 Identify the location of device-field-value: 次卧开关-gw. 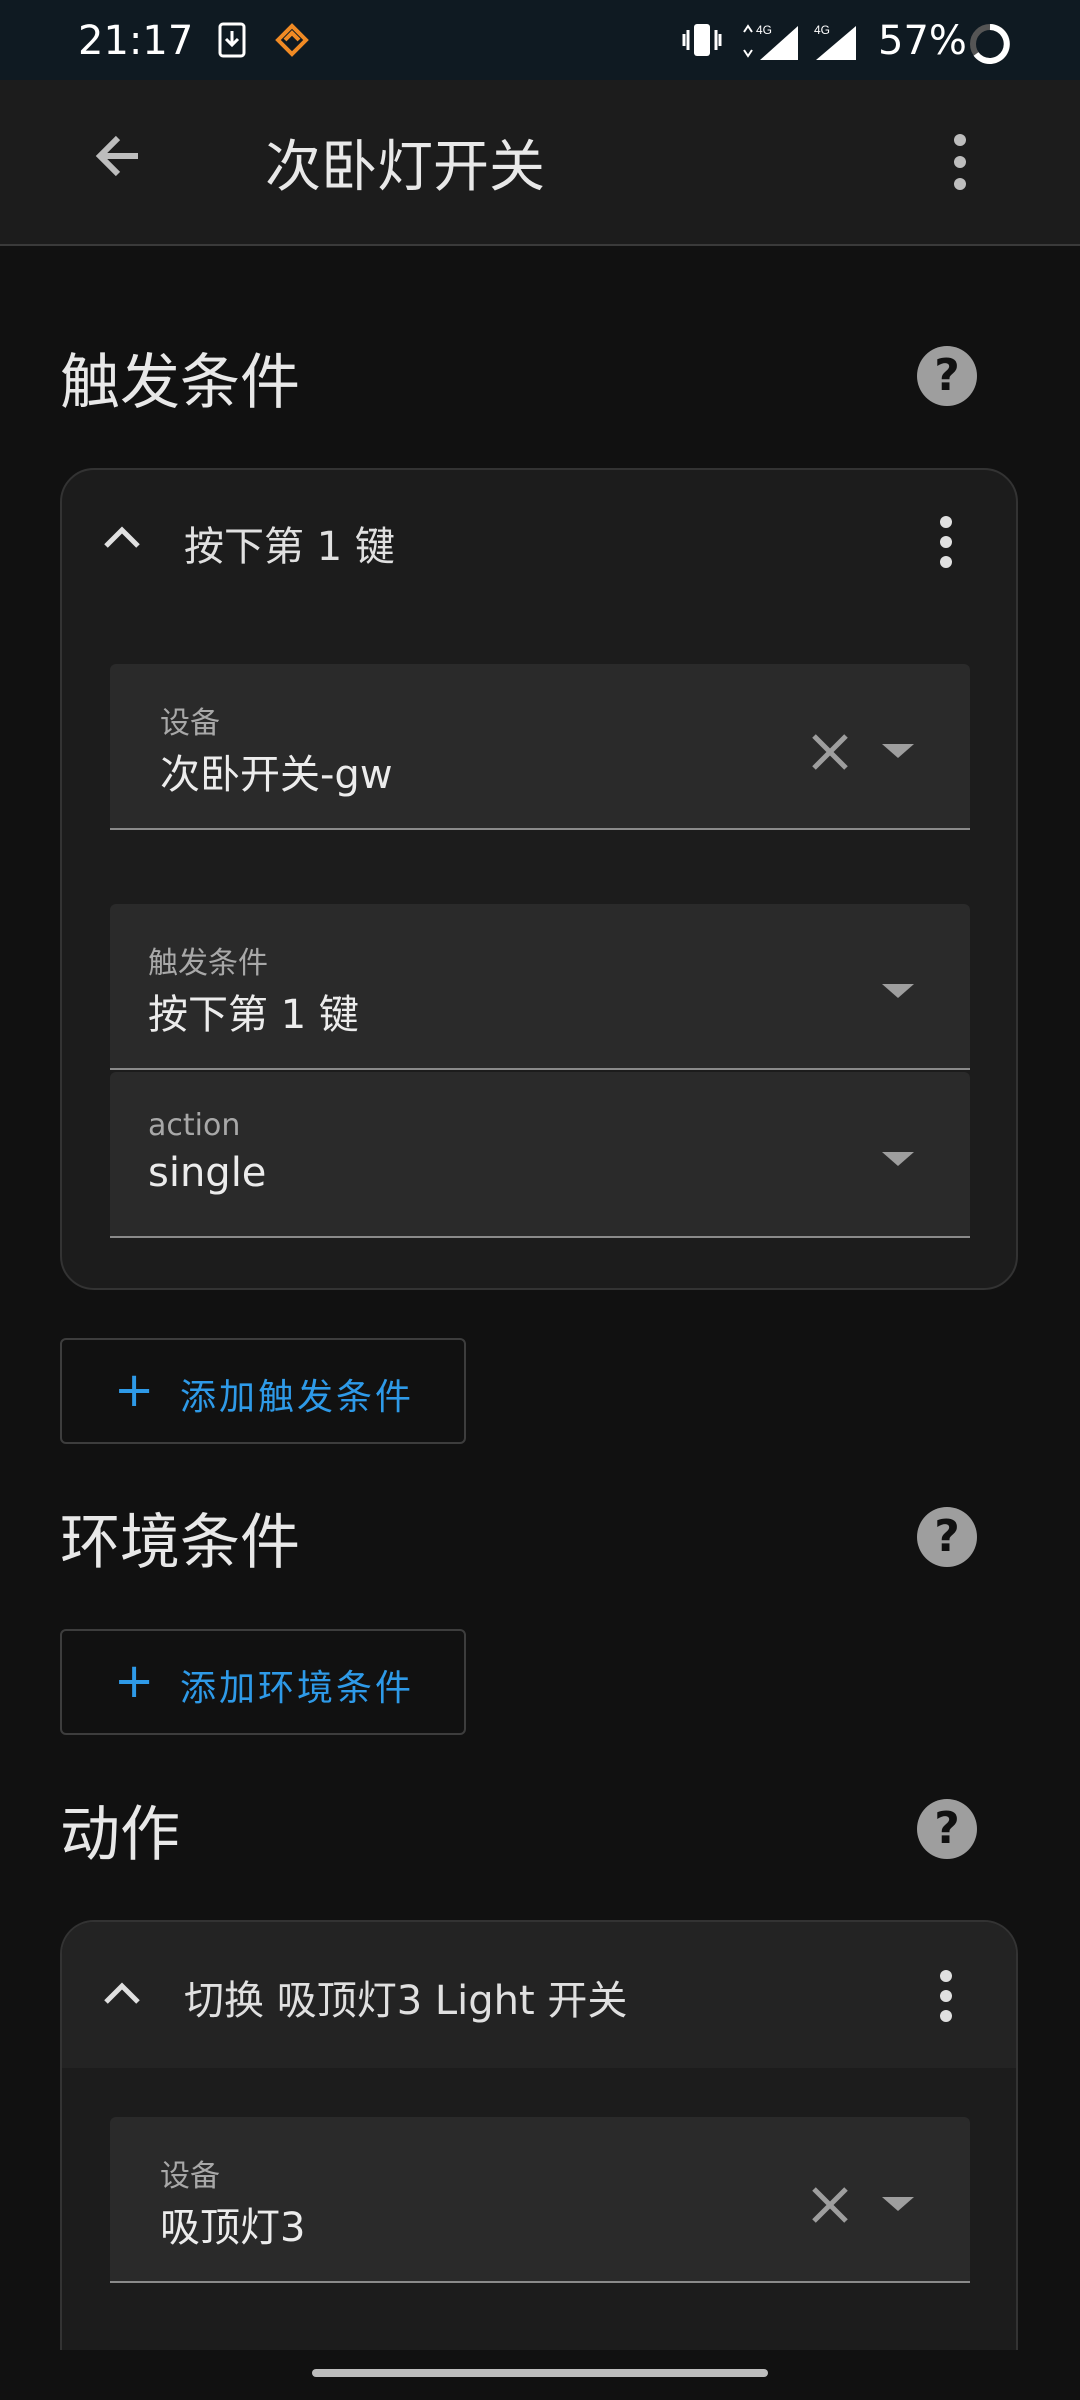
(276, 775).